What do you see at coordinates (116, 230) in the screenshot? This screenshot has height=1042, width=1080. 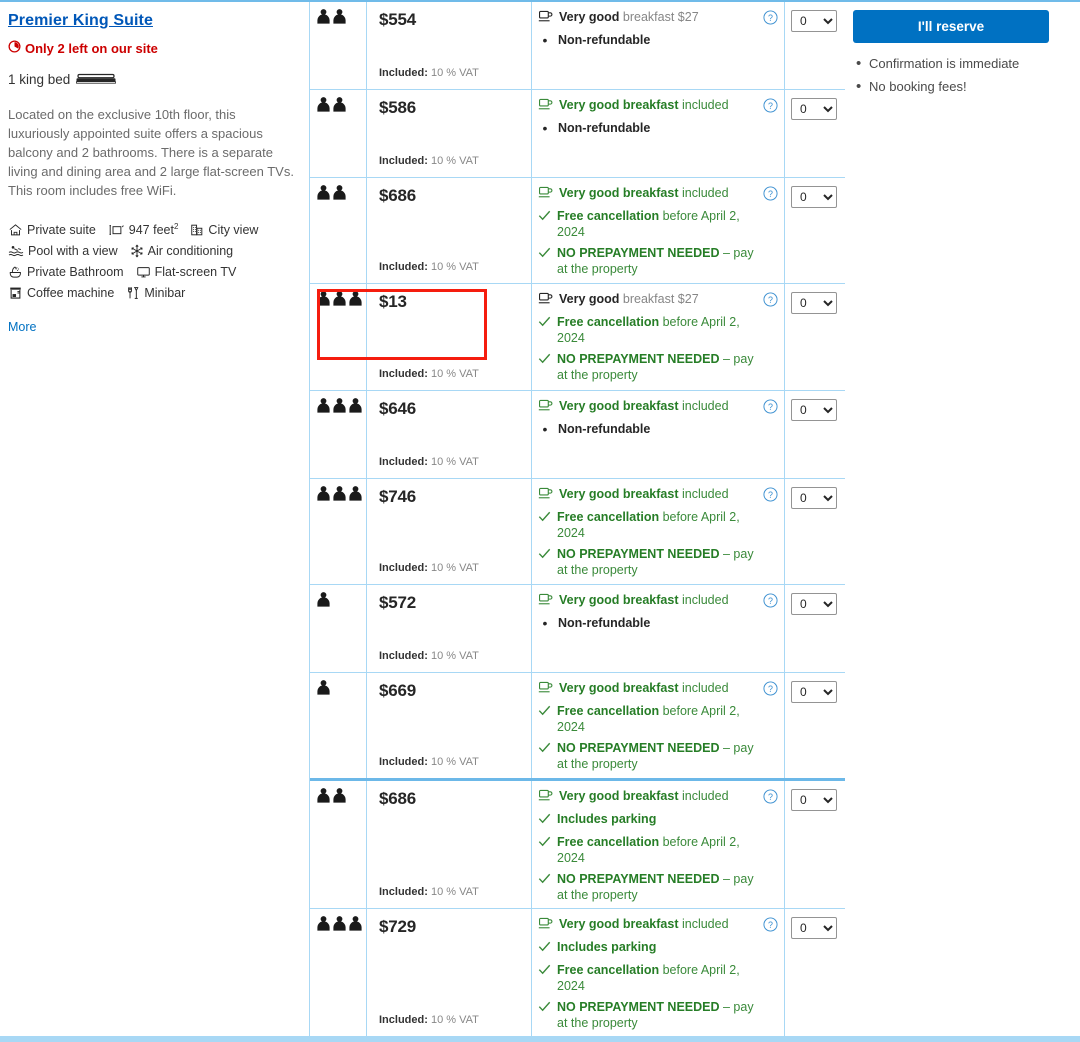 I see `area-size-icon` at bounding box center [116, 230].